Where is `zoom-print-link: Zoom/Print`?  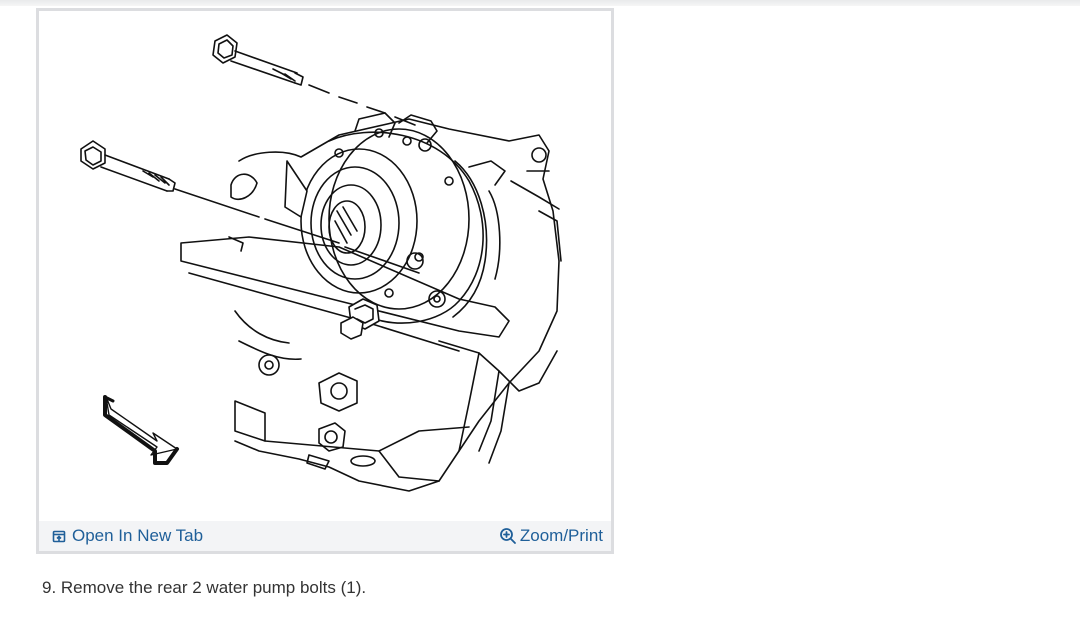 zoom-print-link: Zoom/Print is located at coordinates (551, 536).